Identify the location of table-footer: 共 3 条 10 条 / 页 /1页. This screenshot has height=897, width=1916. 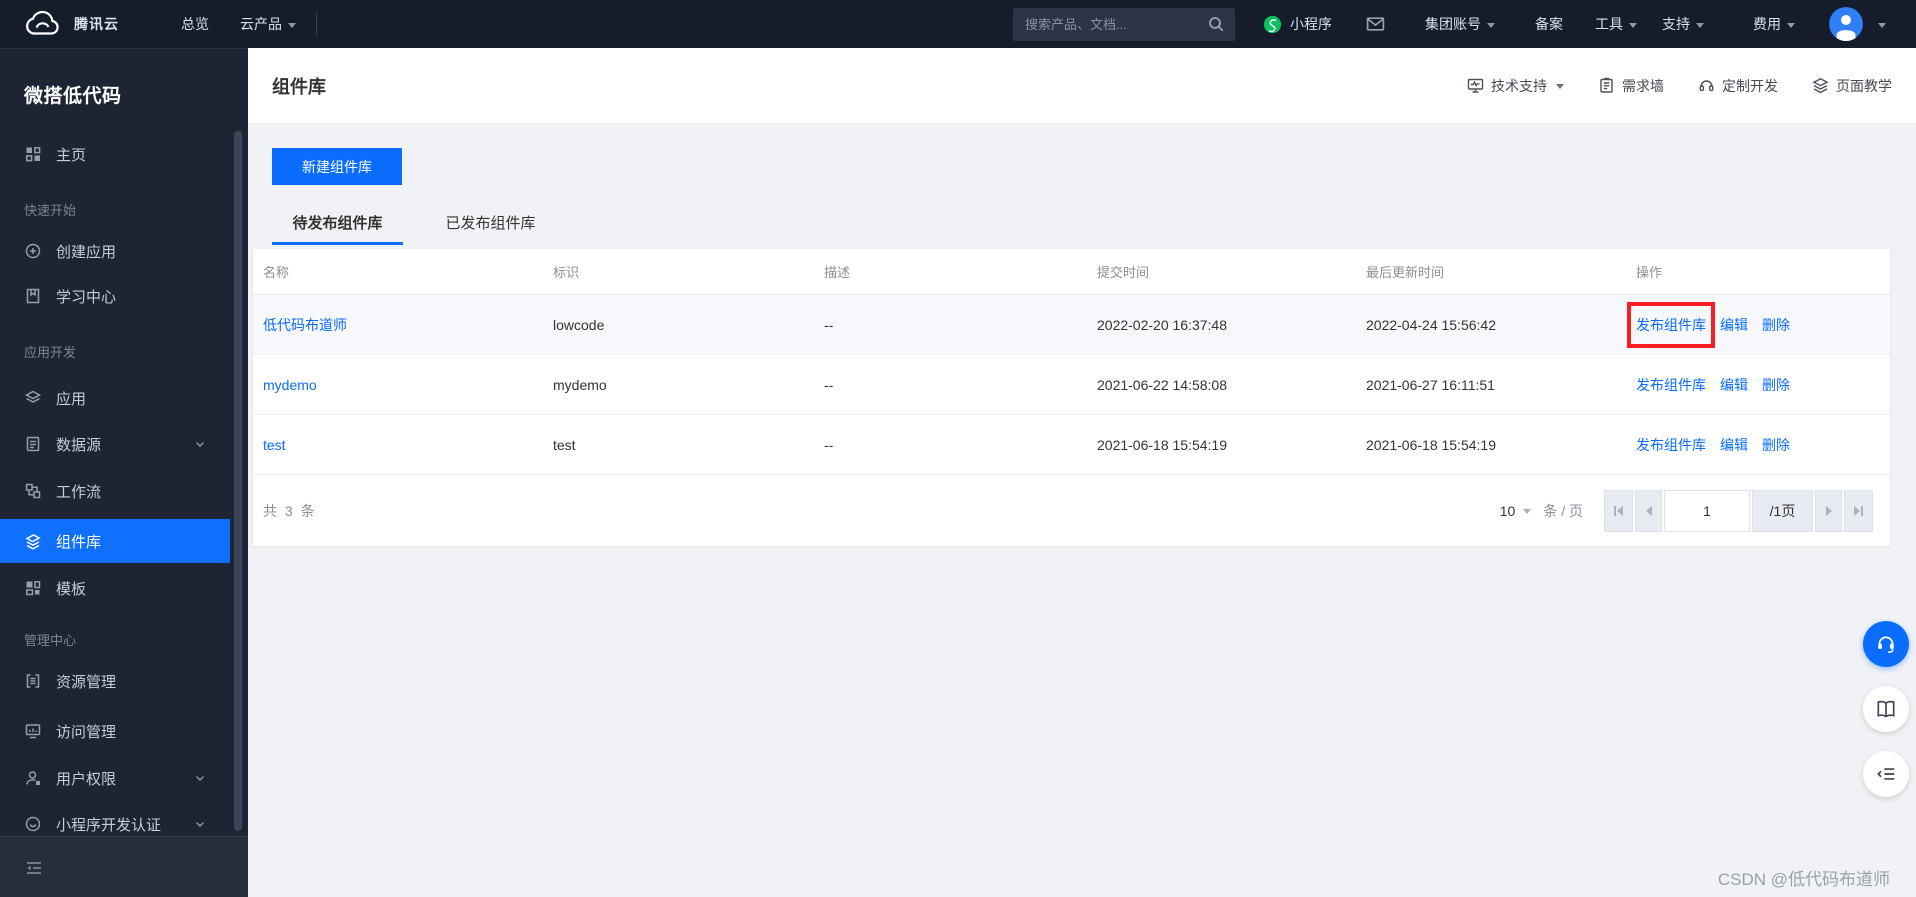
(1071, 511).